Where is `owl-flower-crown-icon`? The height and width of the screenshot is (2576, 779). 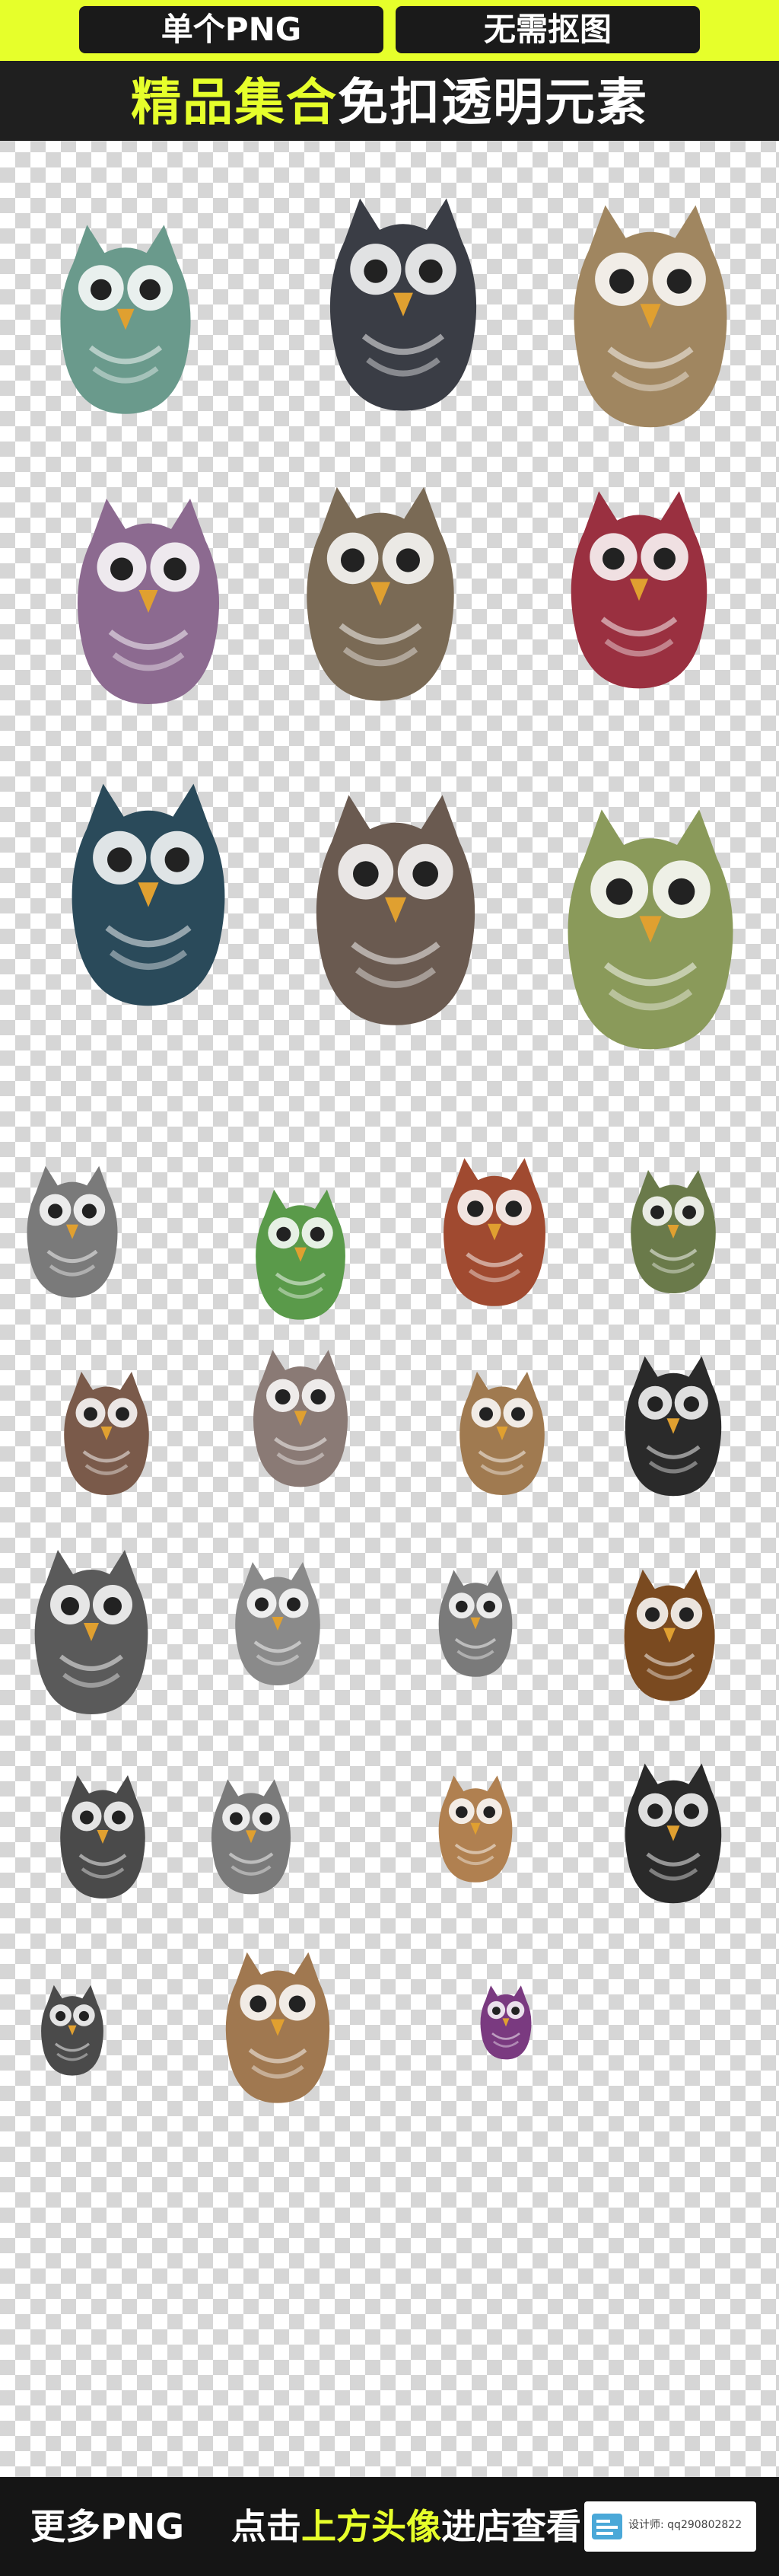 owl-flower-crown-icon is located at coordinates (72, 1230).